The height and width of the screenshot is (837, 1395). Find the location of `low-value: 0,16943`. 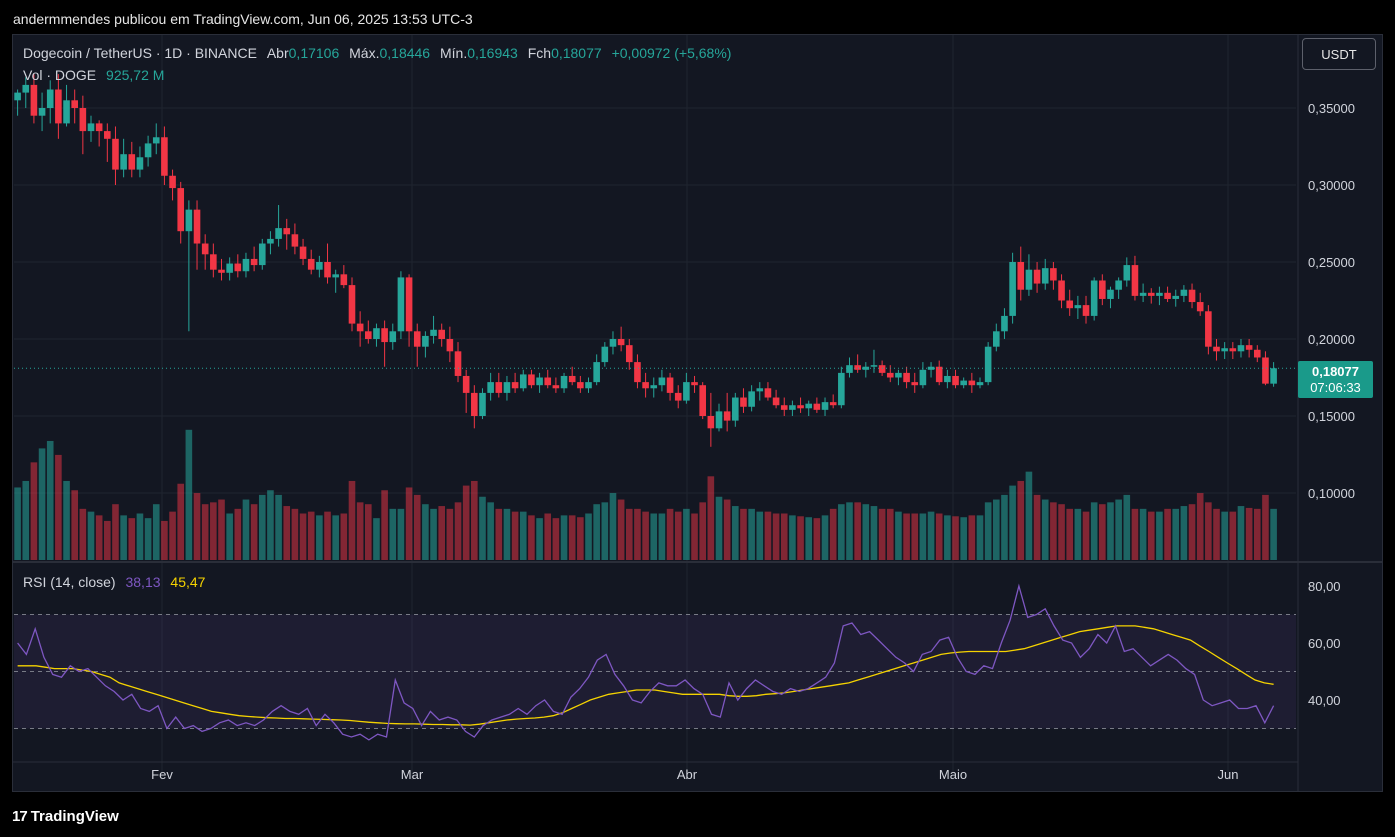

low-value: 0,16943 is located at coordinates (492, 53).